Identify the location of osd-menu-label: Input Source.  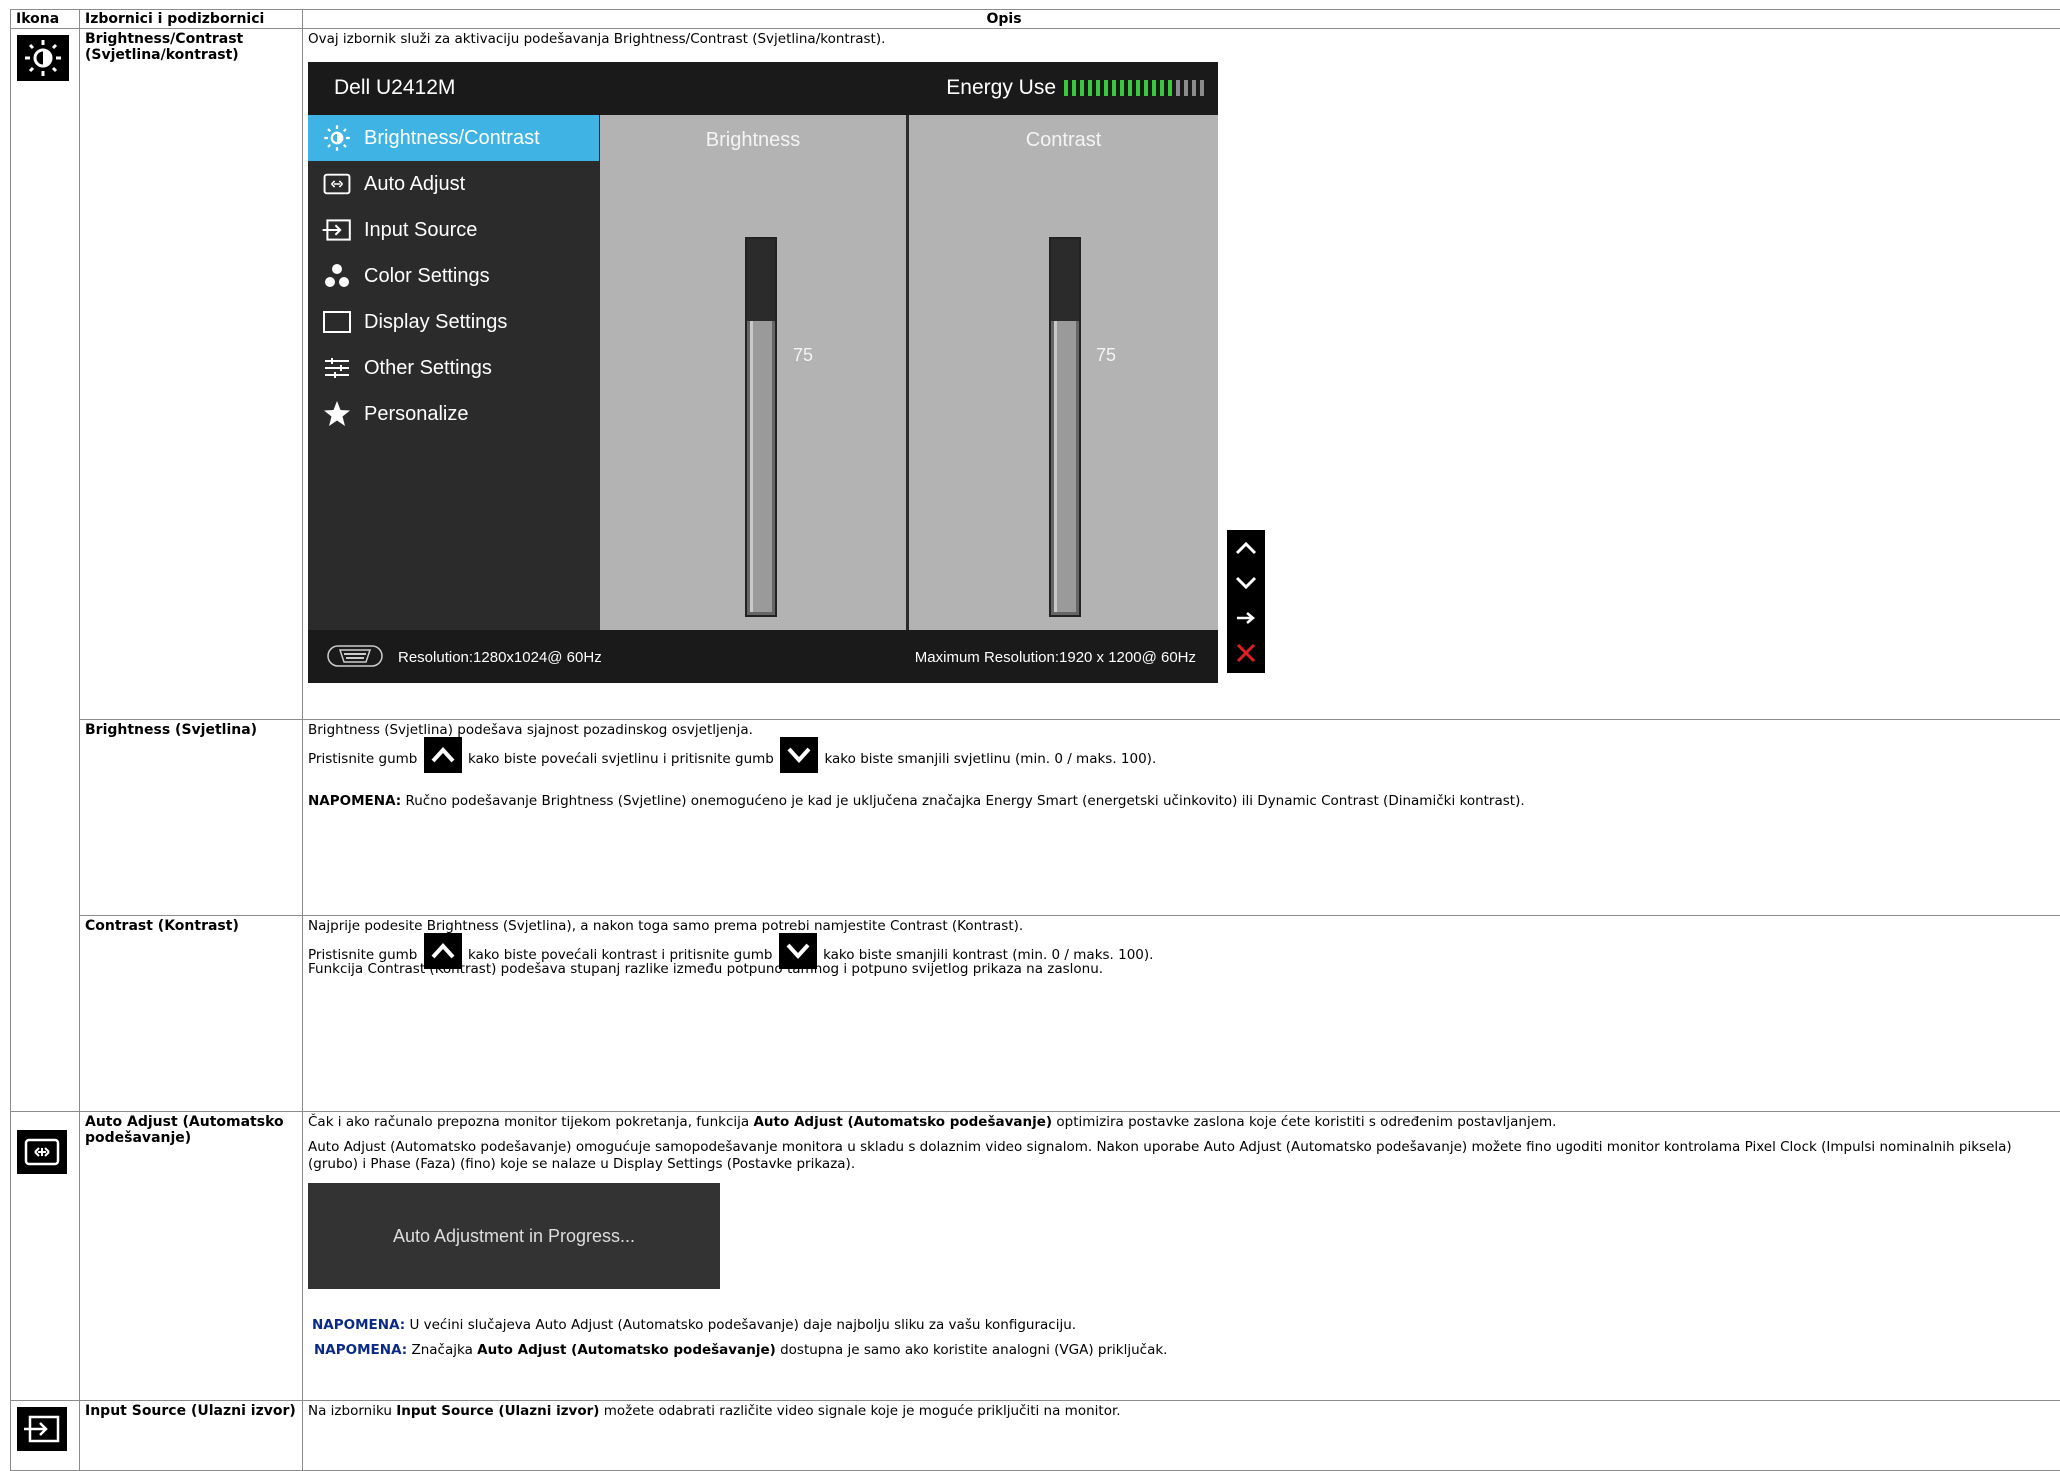
(420, 230).